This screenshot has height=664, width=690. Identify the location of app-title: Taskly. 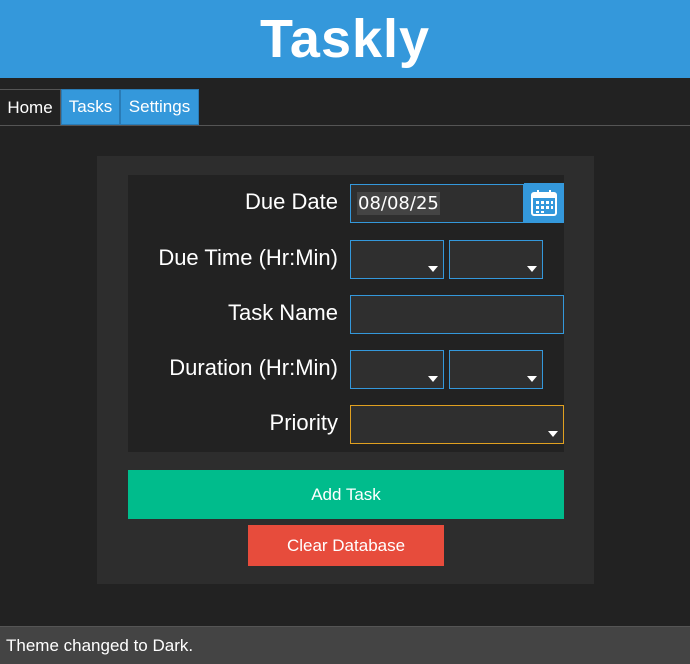
(345, 39).